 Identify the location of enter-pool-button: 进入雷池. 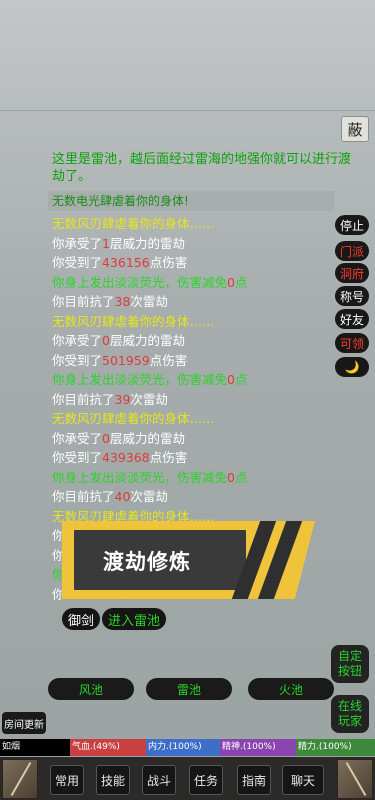
(134, 619).